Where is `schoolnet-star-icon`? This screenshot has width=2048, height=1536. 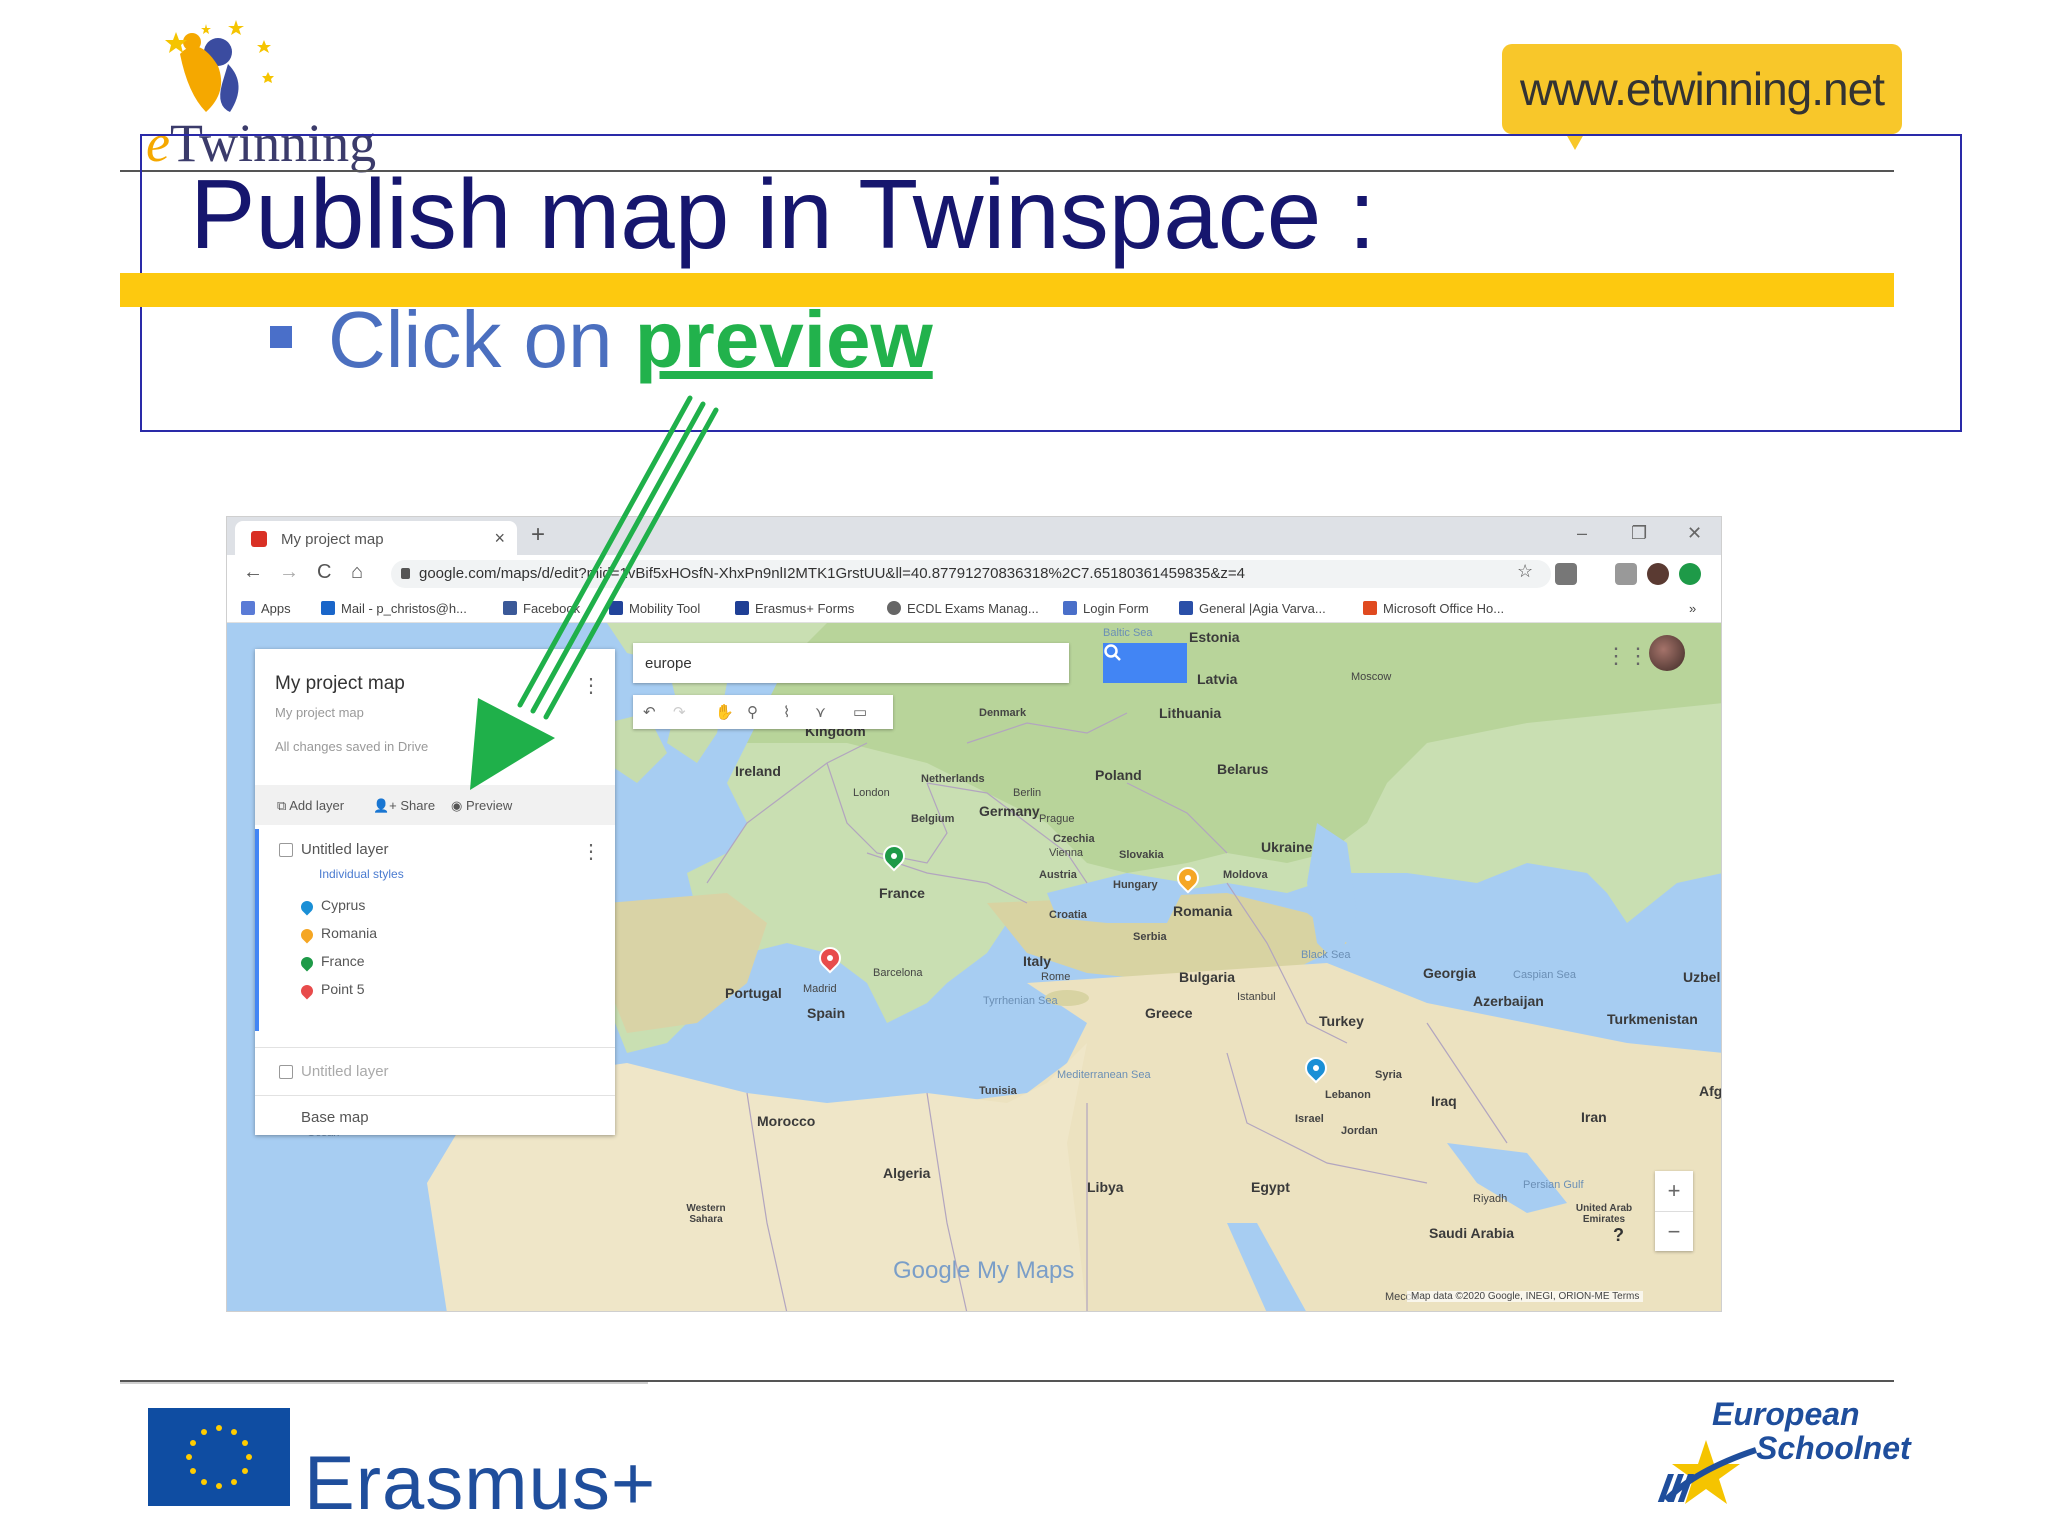
schoolnet-star-icon is located at coordinates (1707, 1472).